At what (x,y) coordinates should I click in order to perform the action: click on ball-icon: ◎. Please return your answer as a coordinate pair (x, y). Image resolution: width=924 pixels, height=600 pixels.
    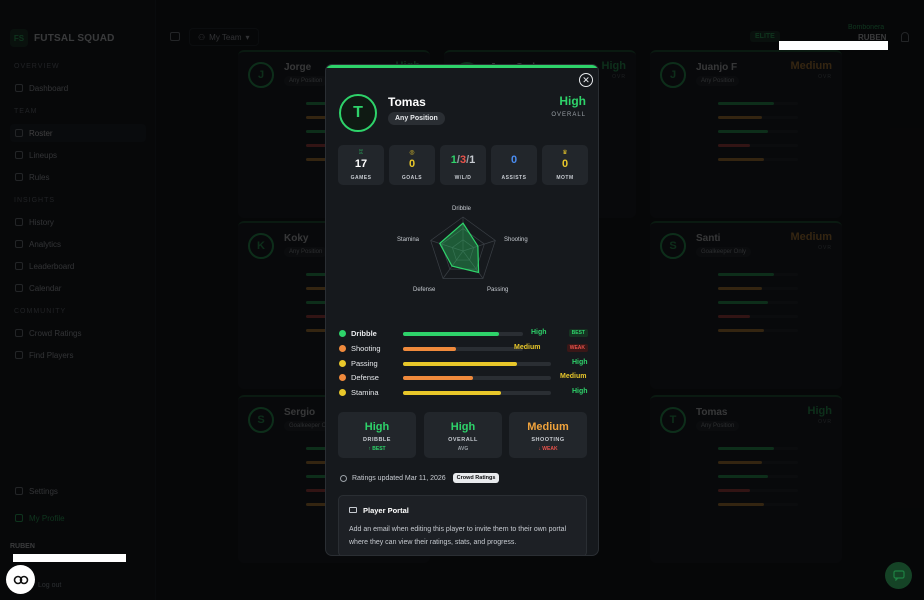
    Looking at the image, I should click on (412, 153).